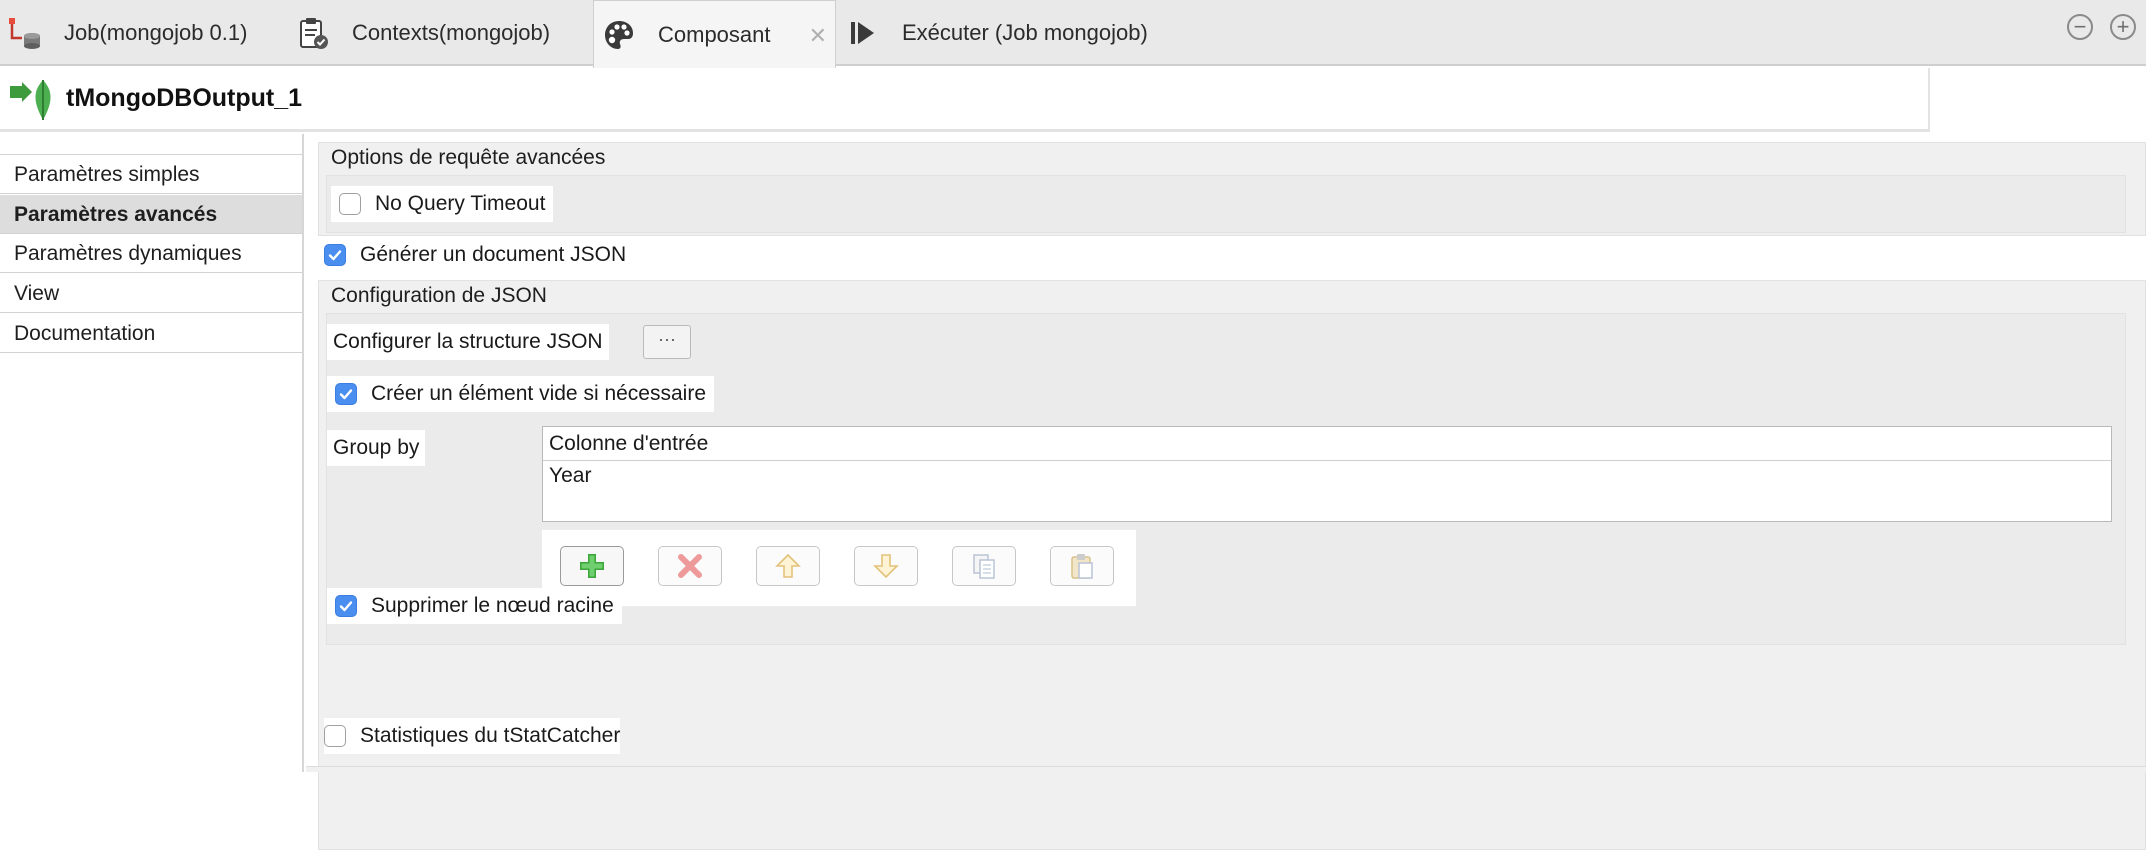 This screenshot has width=2146, height=850. I want to click on mongodb-leaf-icon, so click(33, 100).